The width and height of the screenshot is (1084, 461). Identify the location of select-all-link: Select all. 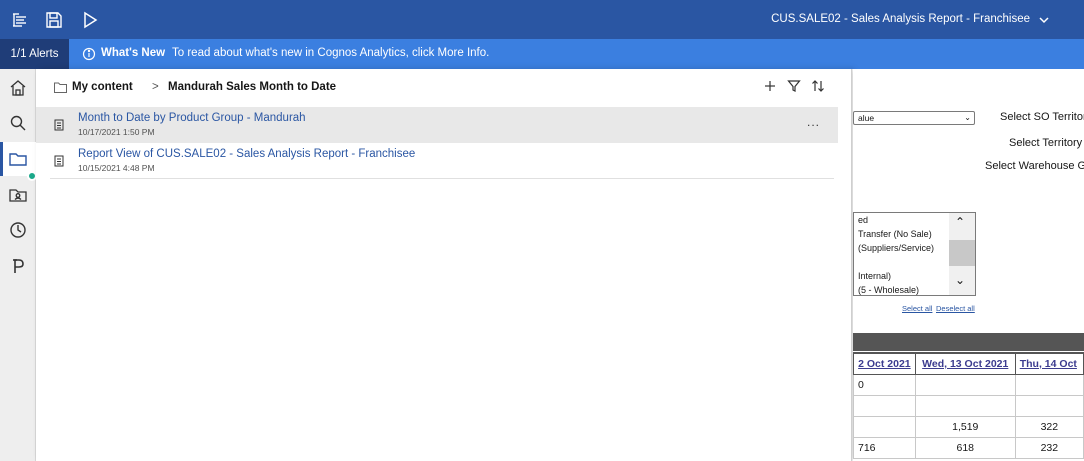
(917, 308).